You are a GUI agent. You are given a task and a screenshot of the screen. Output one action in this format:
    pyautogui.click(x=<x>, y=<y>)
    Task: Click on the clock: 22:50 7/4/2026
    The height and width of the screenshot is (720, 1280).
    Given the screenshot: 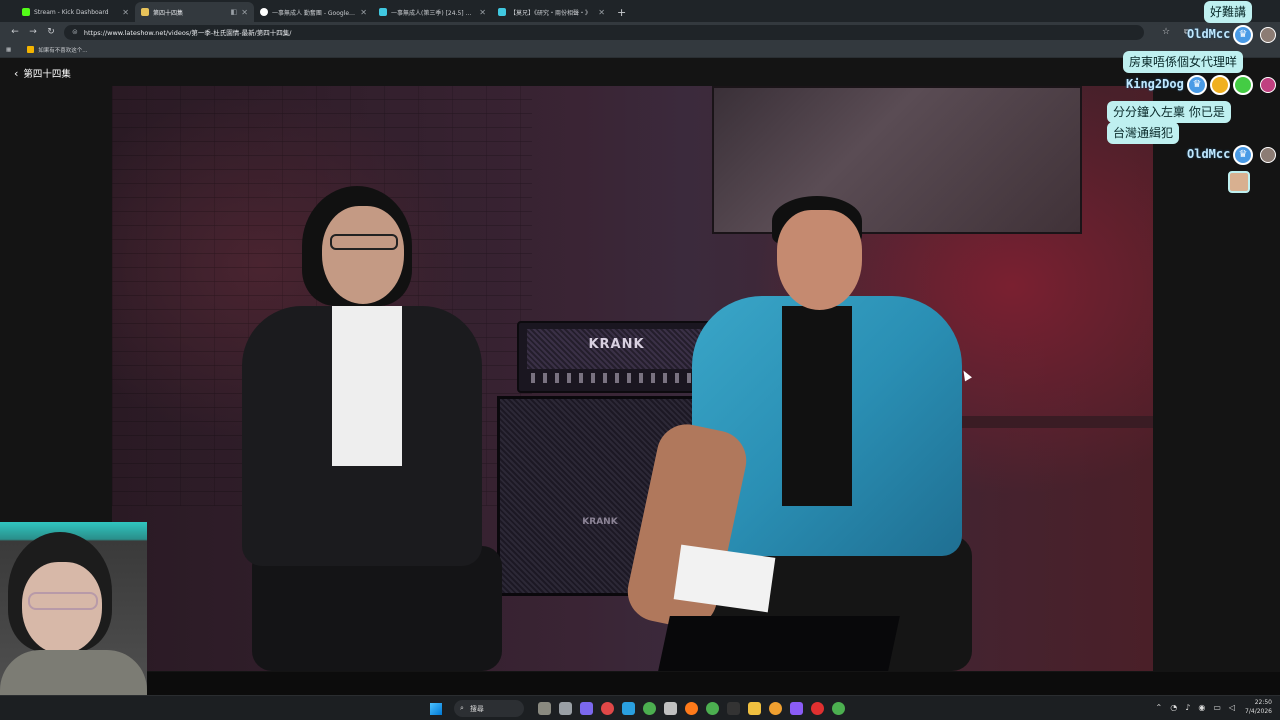 What is the action you would take?
    pyautogui.click(x=1258, y=707)
    